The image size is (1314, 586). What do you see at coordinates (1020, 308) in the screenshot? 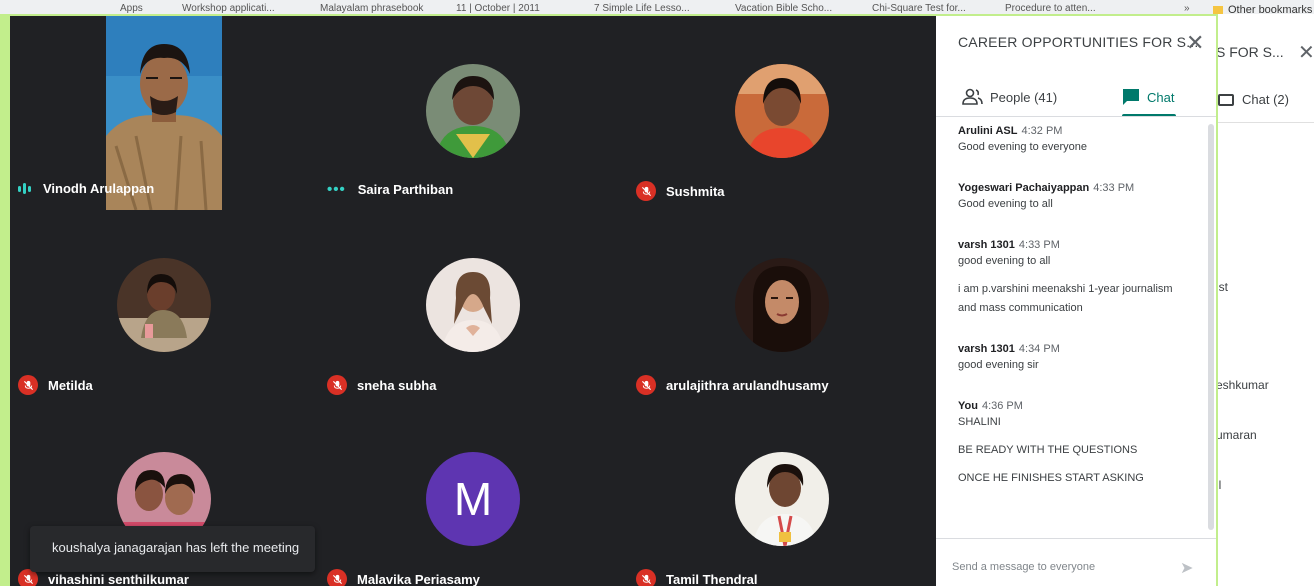
I see `message-text: and mass communication` at bounding box center [1020, 308].